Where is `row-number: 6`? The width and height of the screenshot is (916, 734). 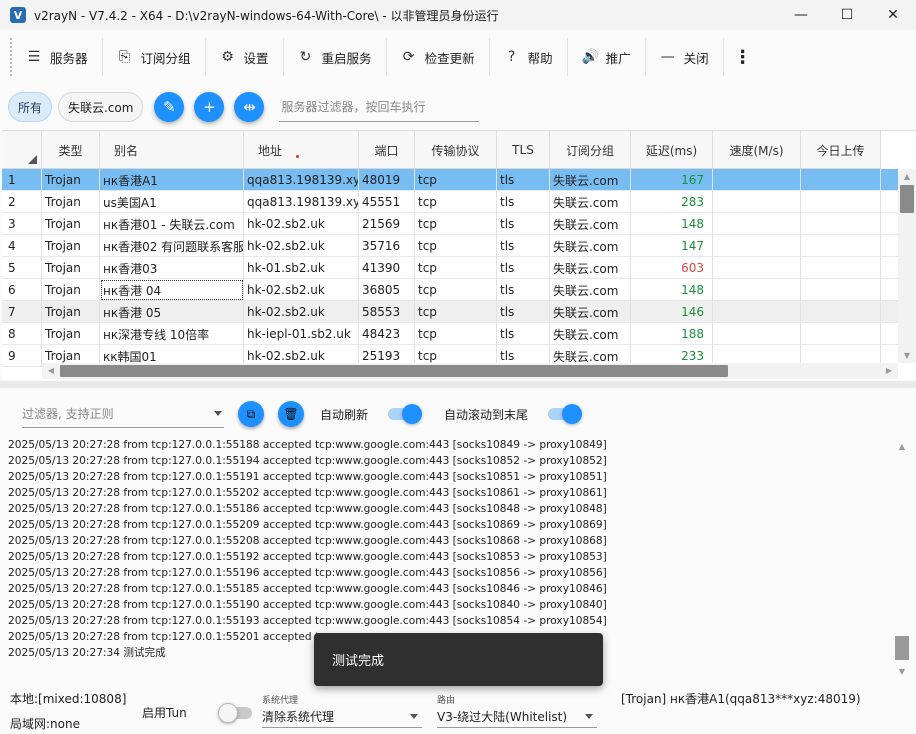 row-number: 6 is located at coordinates (22, 290).